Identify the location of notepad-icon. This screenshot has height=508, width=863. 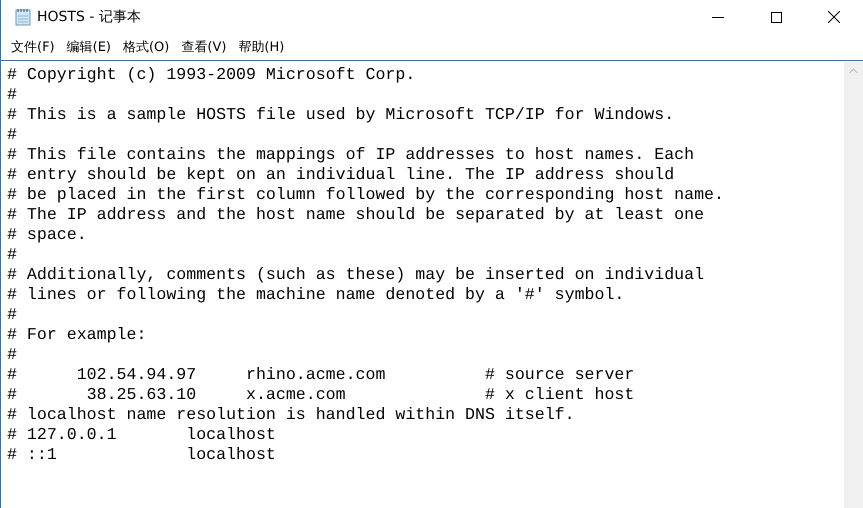
(23, 17).